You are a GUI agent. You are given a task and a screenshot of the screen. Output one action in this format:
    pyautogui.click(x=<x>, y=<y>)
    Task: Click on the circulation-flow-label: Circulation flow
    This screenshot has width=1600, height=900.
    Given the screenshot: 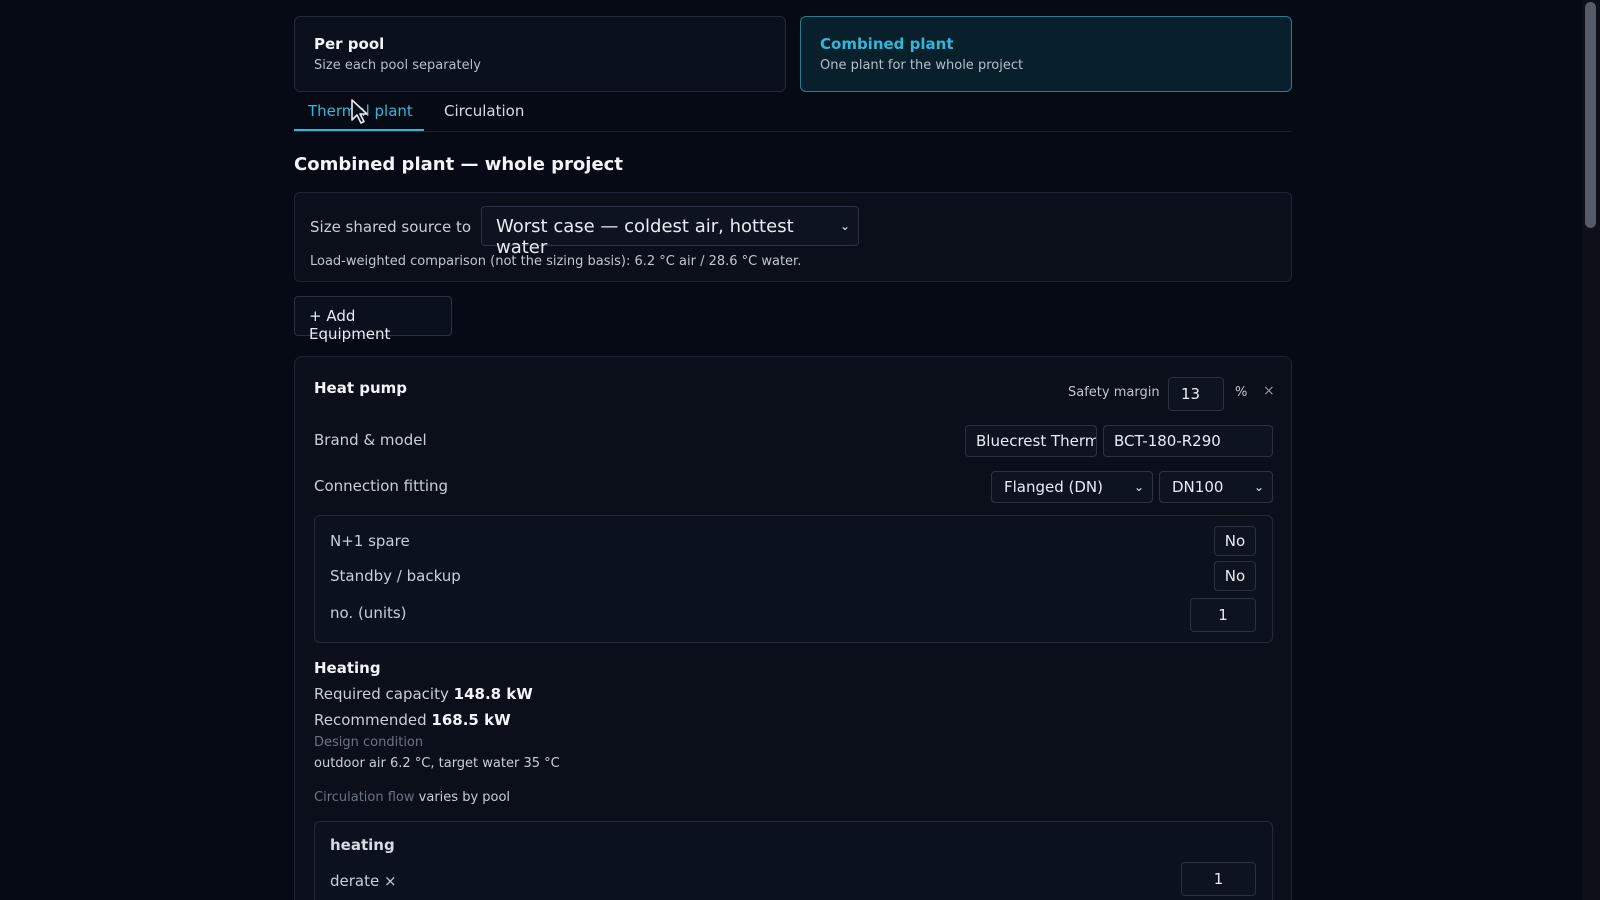 What is the action you would take?
    pyautogui.click(x=364, y=797)
    